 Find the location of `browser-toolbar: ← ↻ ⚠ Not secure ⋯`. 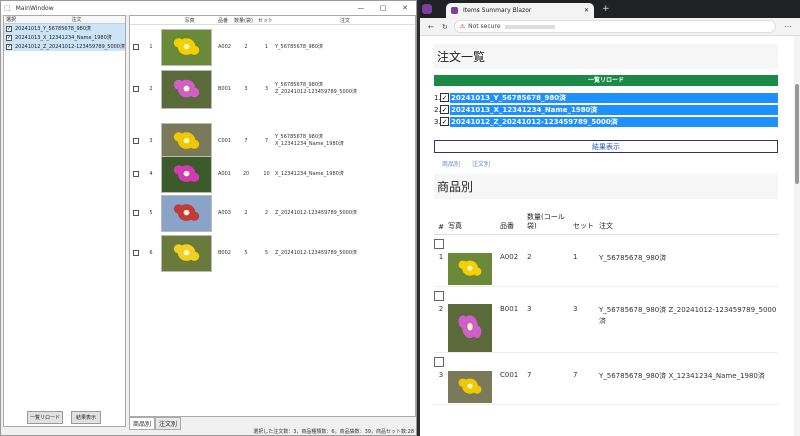

browser-toolbar: ← ↻ ⚠ Not secure ⋯ is located at coordinates (610, 27).